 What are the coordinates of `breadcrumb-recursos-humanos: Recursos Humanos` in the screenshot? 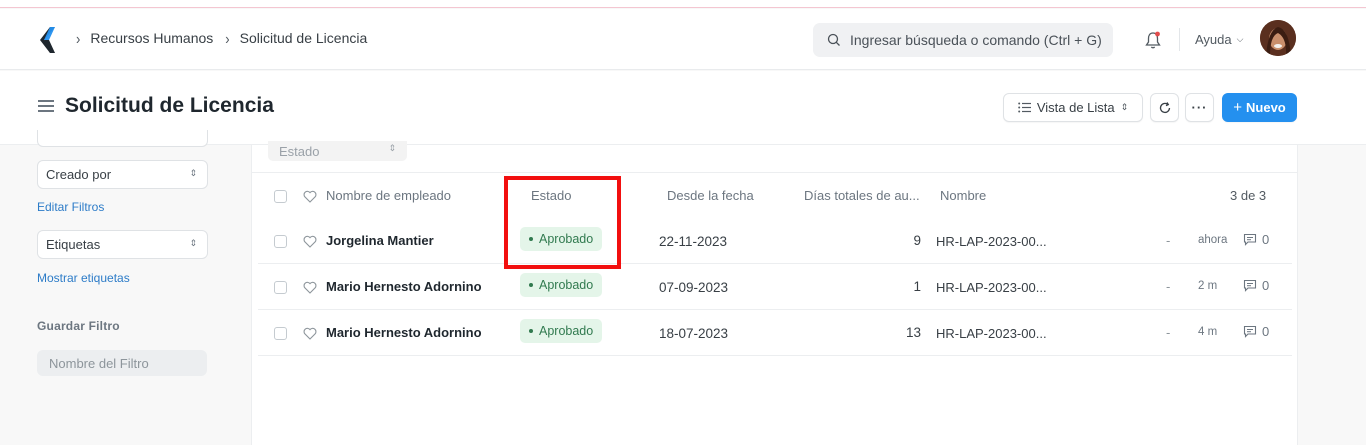 It's located at (151, 38).